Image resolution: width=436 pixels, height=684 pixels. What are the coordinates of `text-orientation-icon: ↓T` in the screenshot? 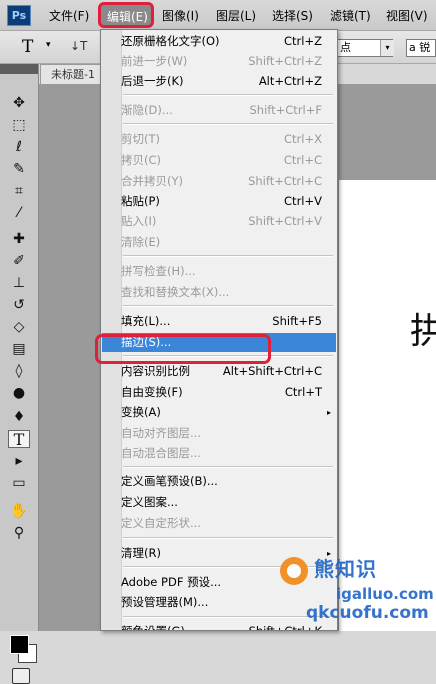 It's located at (78, 46).